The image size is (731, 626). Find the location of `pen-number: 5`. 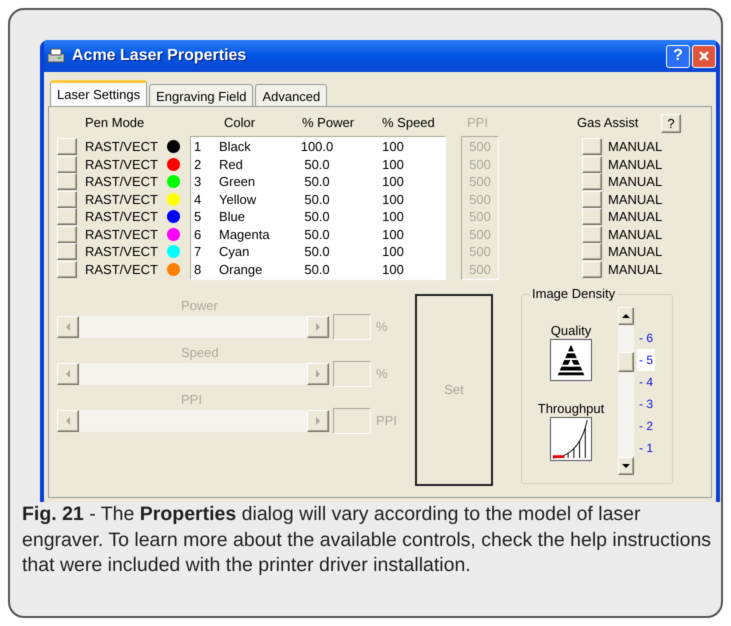

pen-number: 5 is located at coordinates (197, 217).